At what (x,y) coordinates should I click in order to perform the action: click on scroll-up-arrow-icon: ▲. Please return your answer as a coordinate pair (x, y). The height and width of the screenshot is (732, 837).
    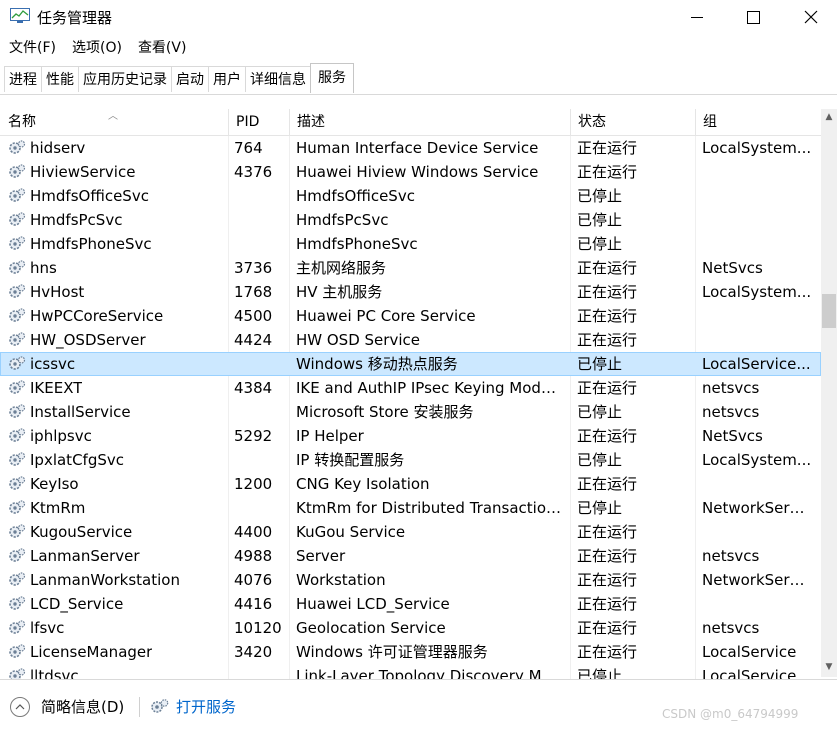
    Looking at the image, I should click on (829, 117).